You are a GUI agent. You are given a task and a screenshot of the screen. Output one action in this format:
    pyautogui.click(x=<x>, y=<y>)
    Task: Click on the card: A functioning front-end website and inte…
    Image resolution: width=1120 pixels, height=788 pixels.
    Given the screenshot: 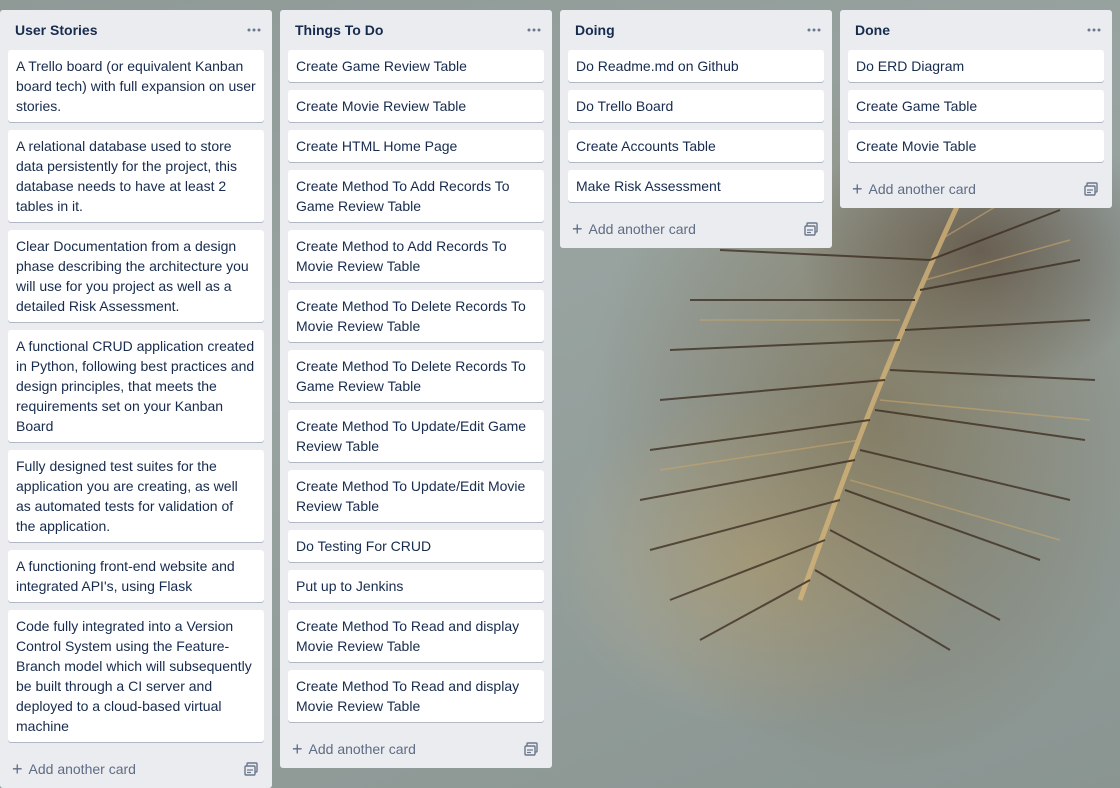 What is the action you would take?
    pyautogui.click(x=136, y=576)
    